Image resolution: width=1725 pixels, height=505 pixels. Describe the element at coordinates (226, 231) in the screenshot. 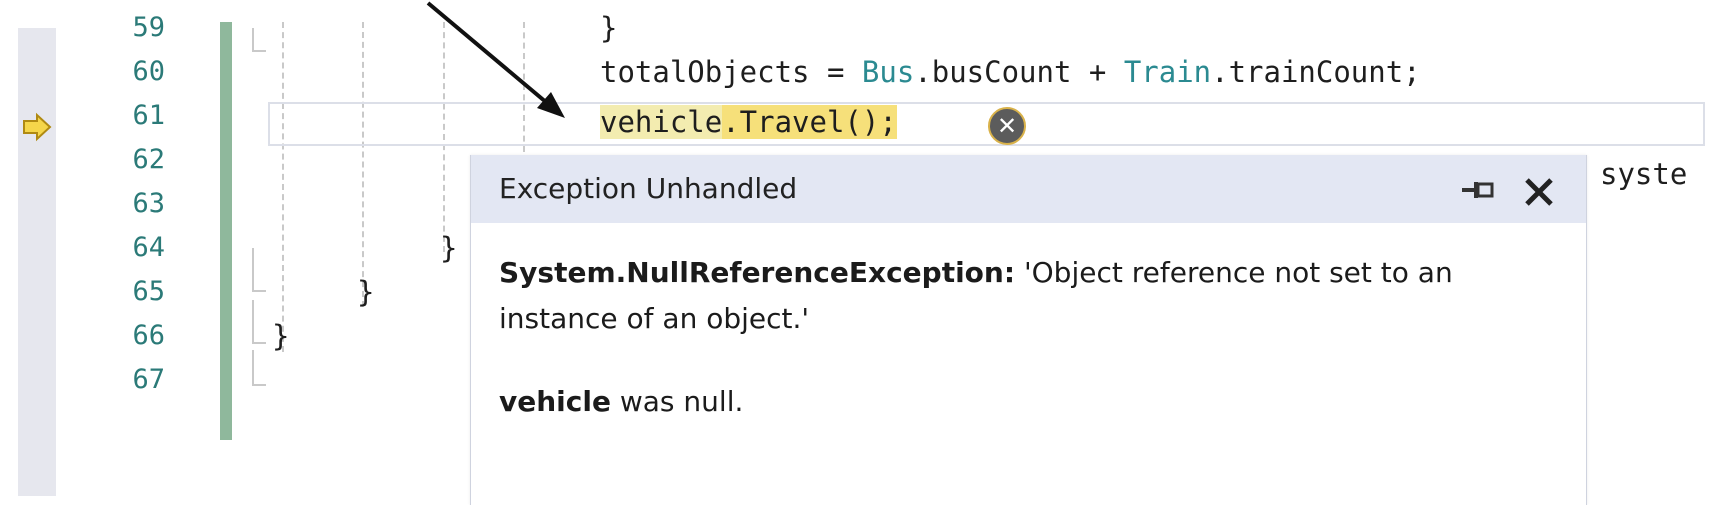

I see `change-tracking-bar` at that location.